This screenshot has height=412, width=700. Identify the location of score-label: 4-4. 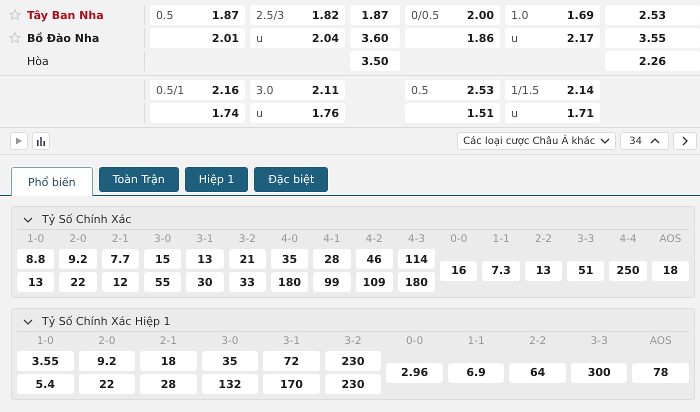
(628, 239).